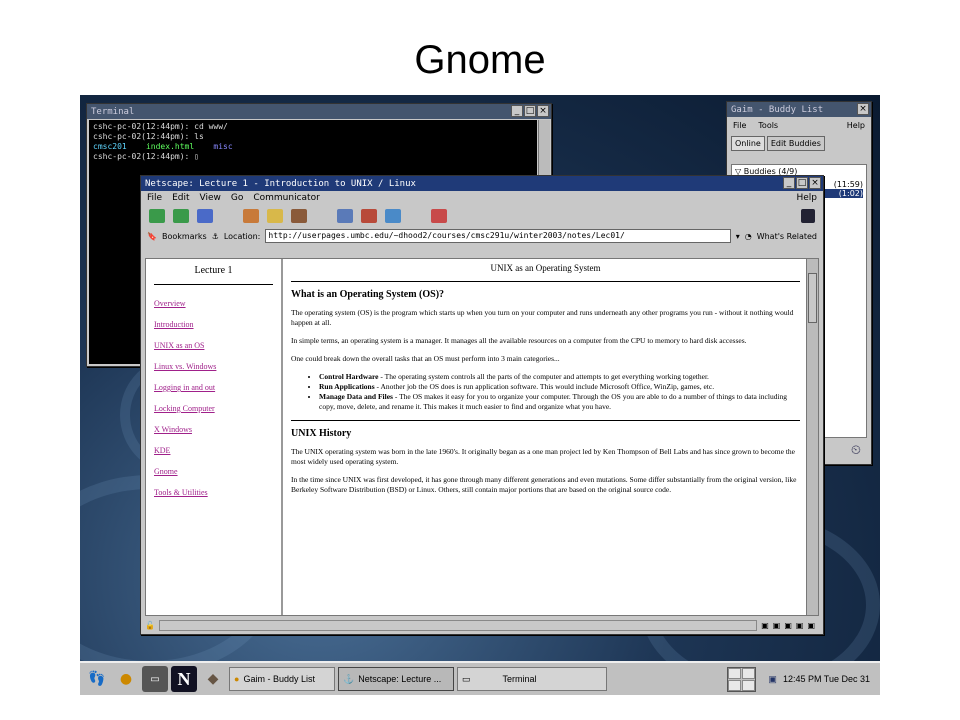 This screenshot has width=960, height=720. Describe the element at coordinates (217, 471) in the screenshot. I see `nav-link-gnome: Gnome` at that location.